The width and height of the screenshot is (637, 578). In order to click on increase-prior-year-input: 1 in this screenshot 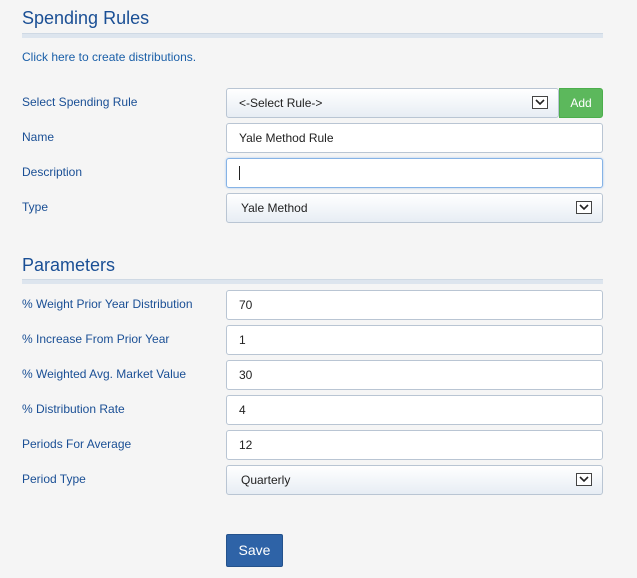, I will do `click(414, 340)`.